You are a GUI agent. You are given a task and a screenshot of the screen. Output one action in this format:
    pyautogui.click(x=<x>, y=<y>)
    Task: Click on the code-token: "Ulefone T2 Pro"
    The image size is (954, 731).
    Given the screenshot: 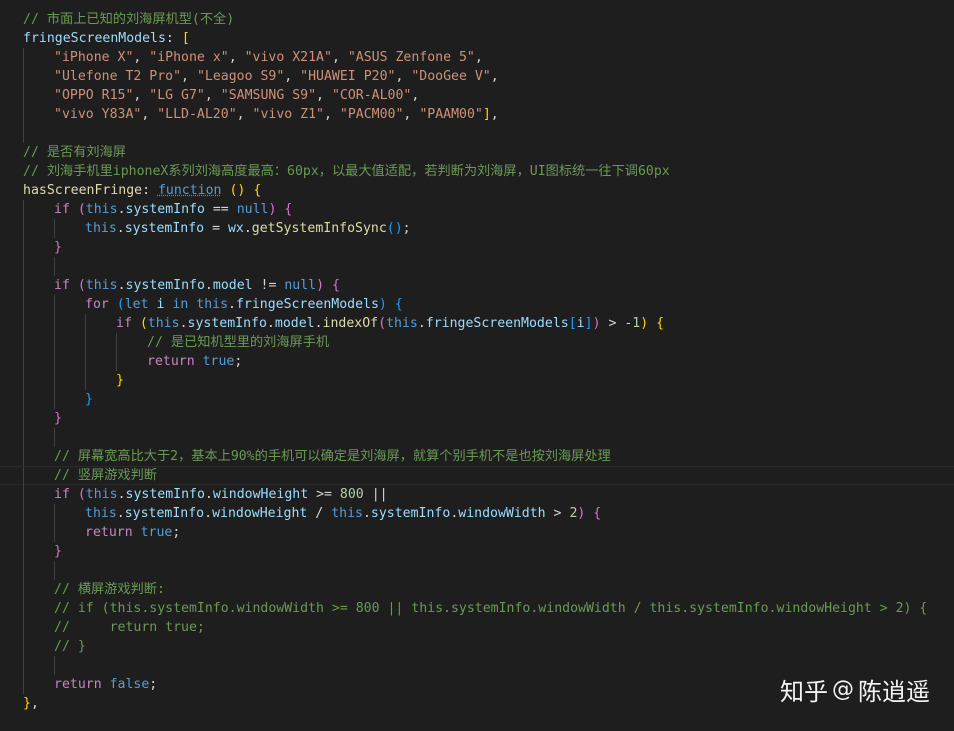 What is the action you would take?
    pyautogui.click(x=118, y=76)
    